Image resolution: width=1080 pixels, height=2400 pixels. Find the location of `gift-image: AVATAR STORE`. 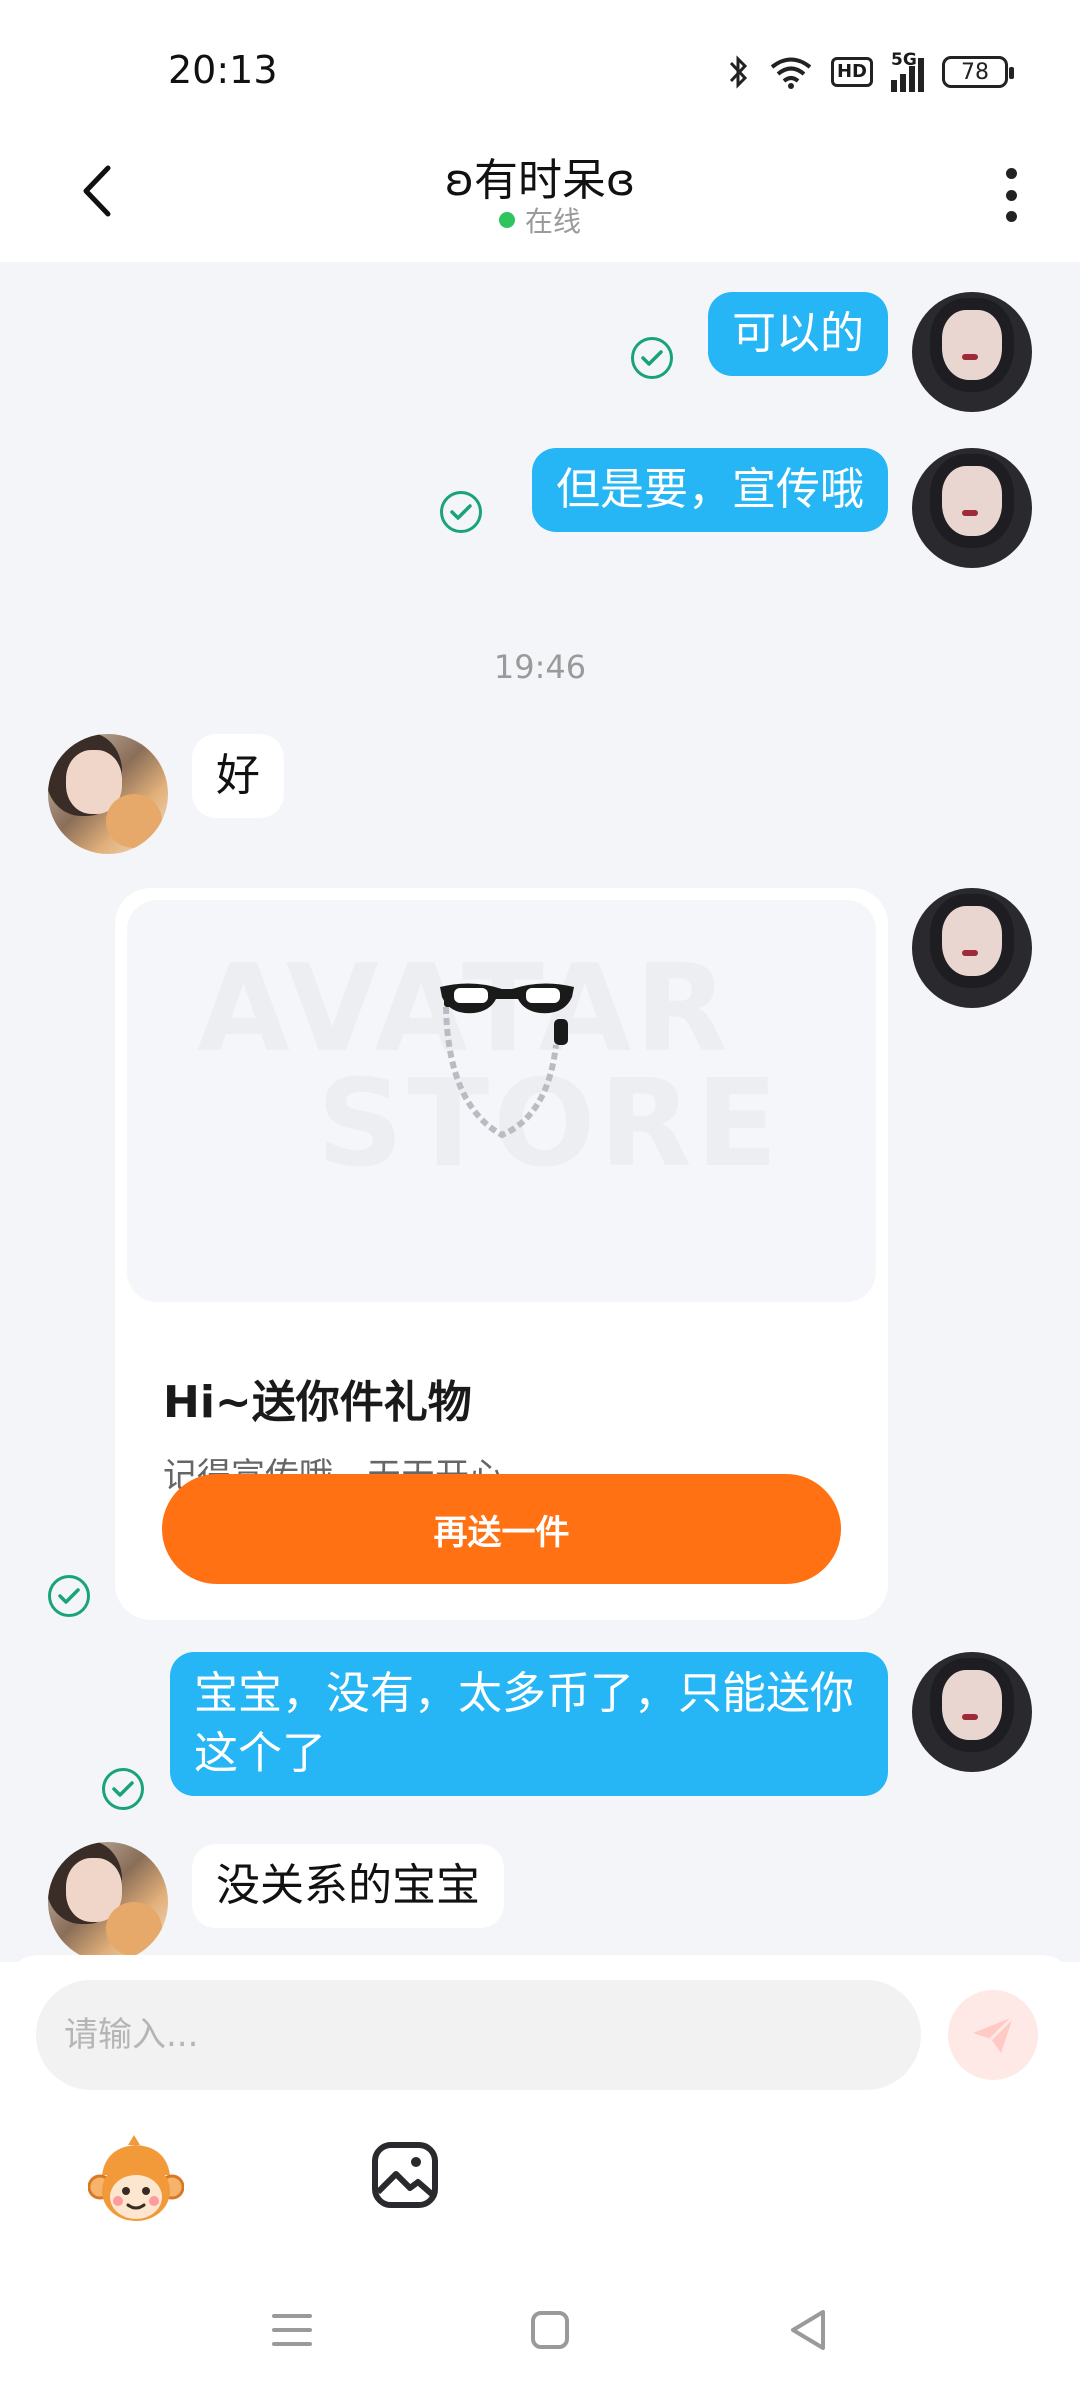

gift-image: AVATAR STORE is located at coordinates (501, 1101).